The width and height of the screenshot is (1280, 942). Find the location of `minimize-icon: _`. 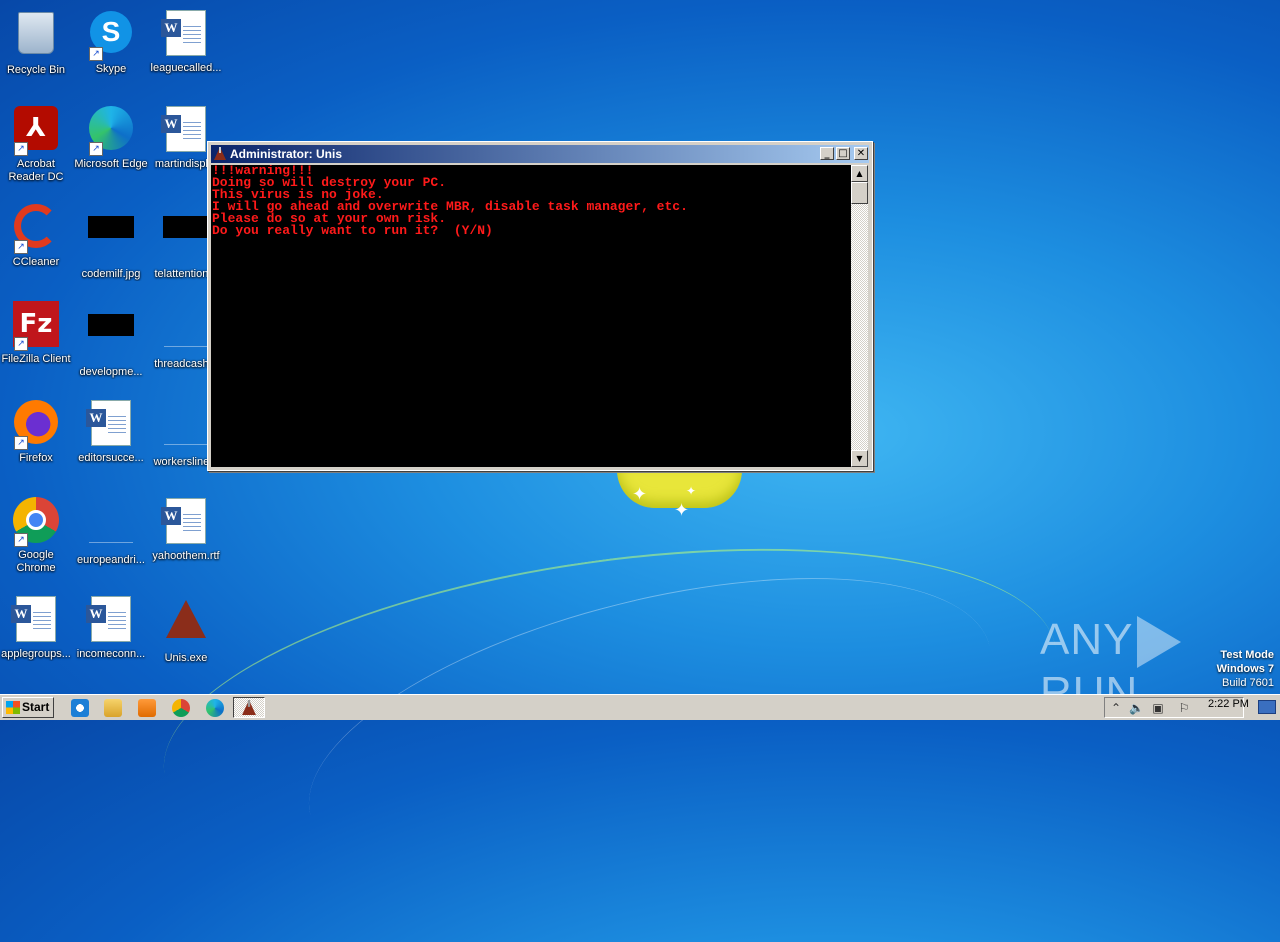

minimize-icon: _ is located at coordinates (827, 153).